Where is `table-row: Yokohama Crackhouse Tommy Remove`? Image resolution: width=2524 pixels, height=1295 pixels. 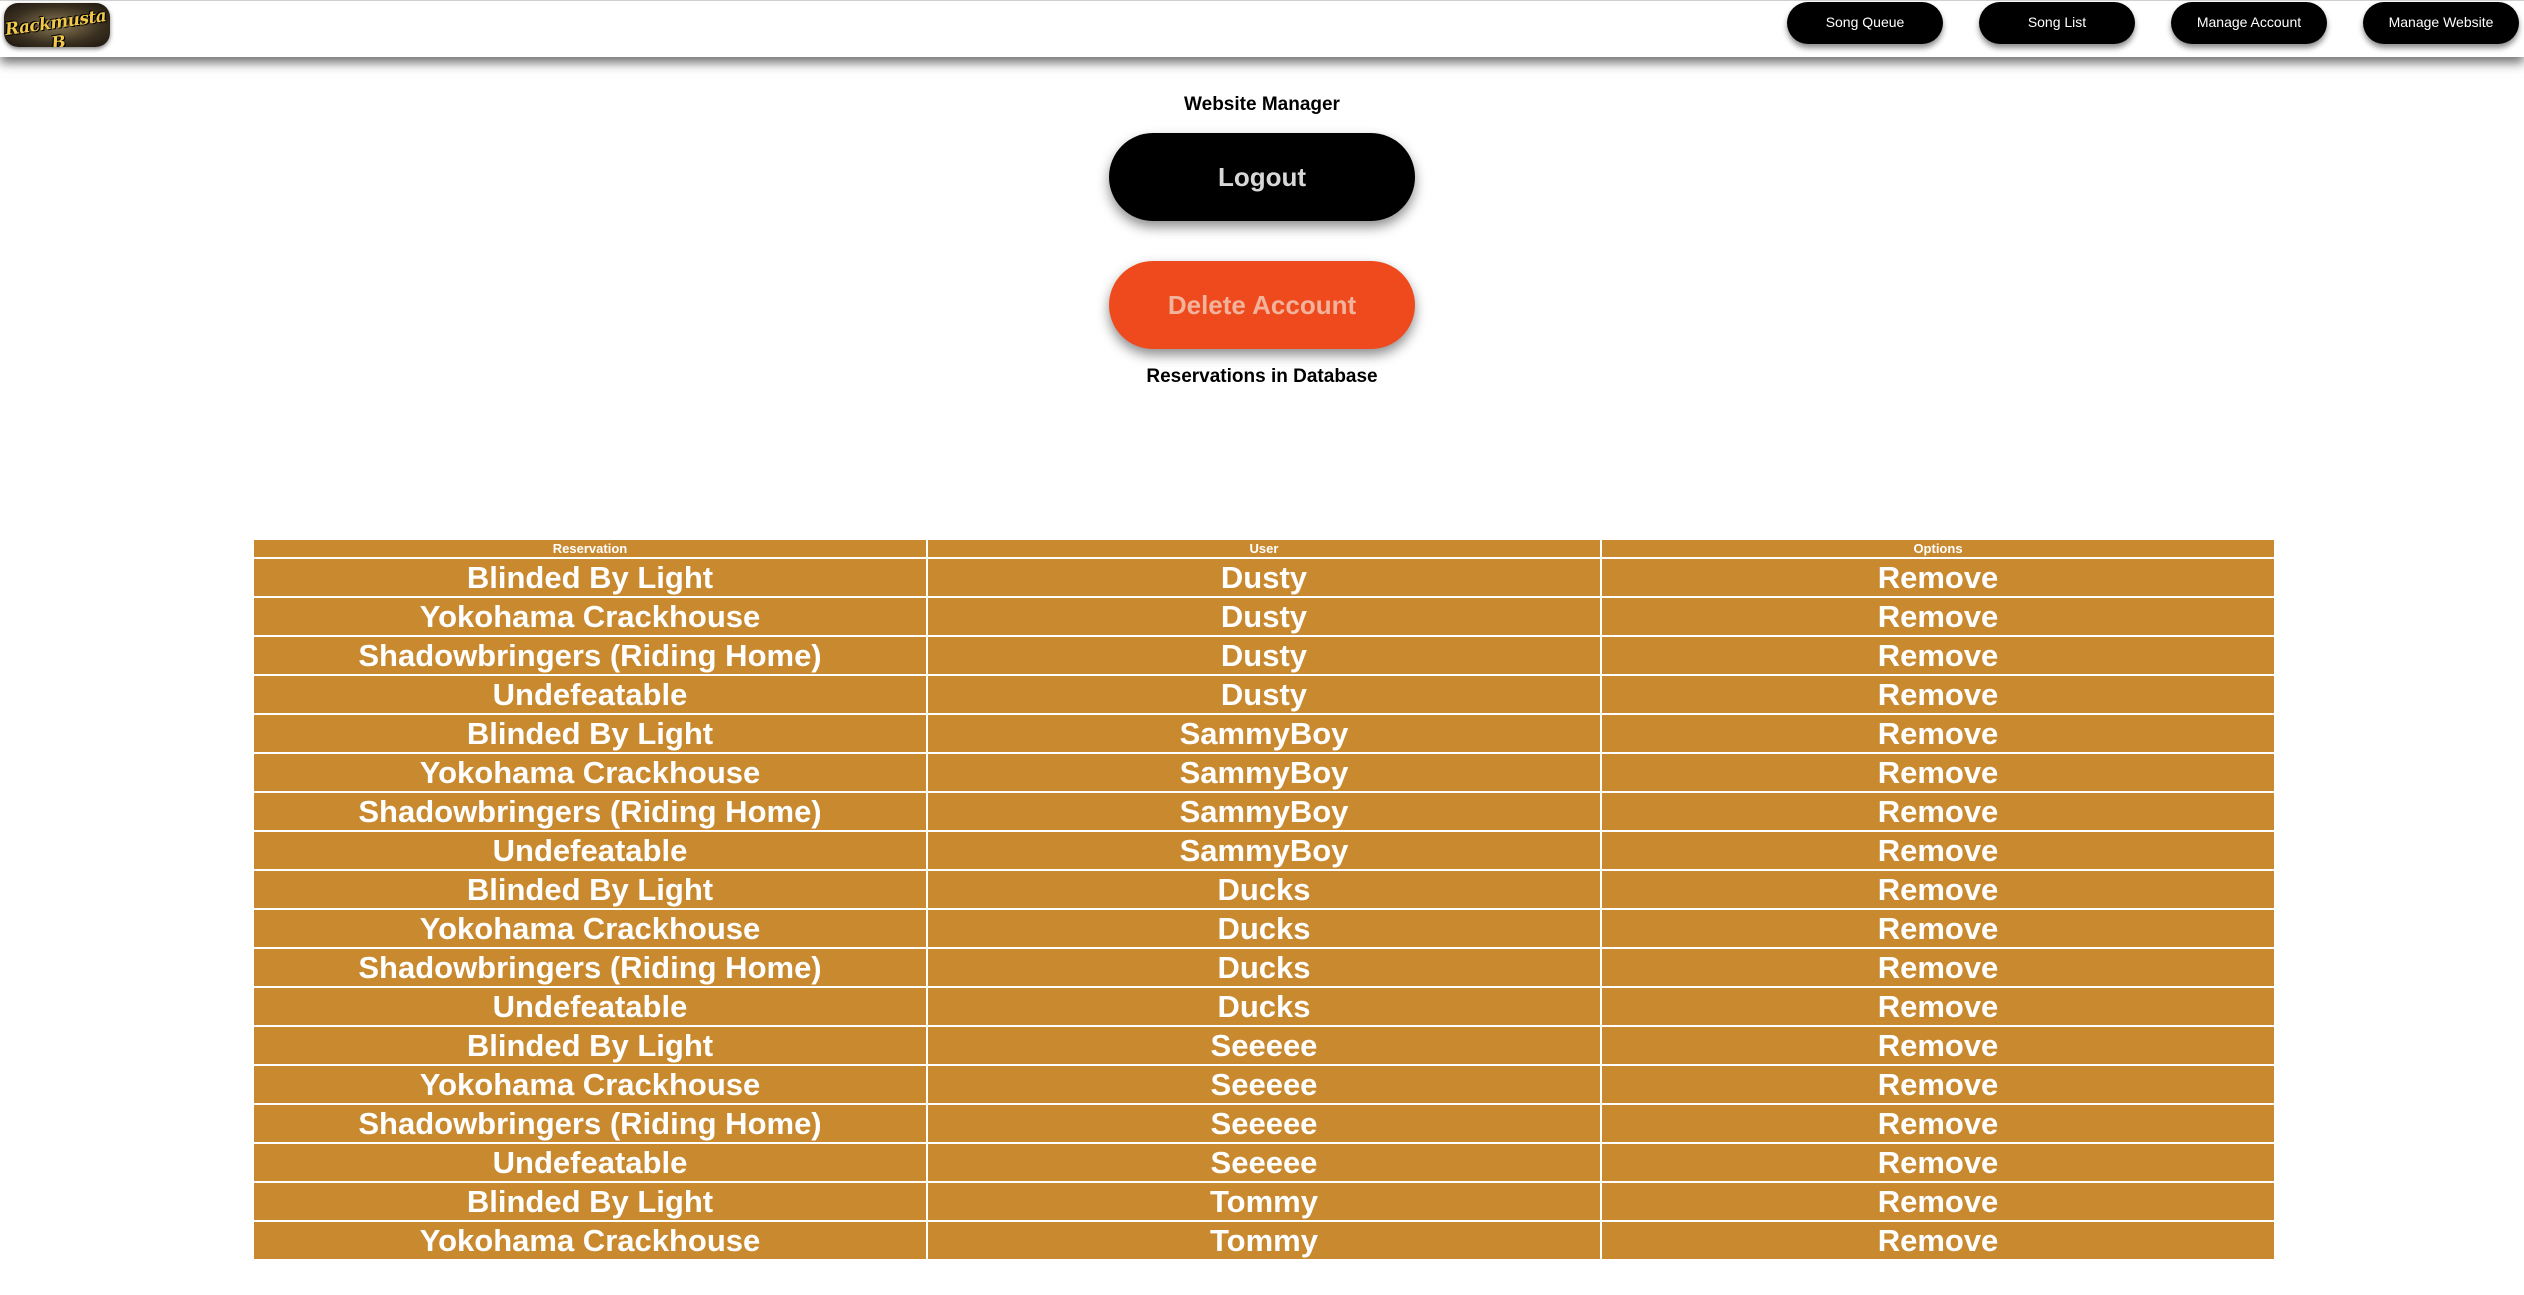 table-row: Yokohama Crackhouse Tommy Remove is located at coordinates (1264, 1240).